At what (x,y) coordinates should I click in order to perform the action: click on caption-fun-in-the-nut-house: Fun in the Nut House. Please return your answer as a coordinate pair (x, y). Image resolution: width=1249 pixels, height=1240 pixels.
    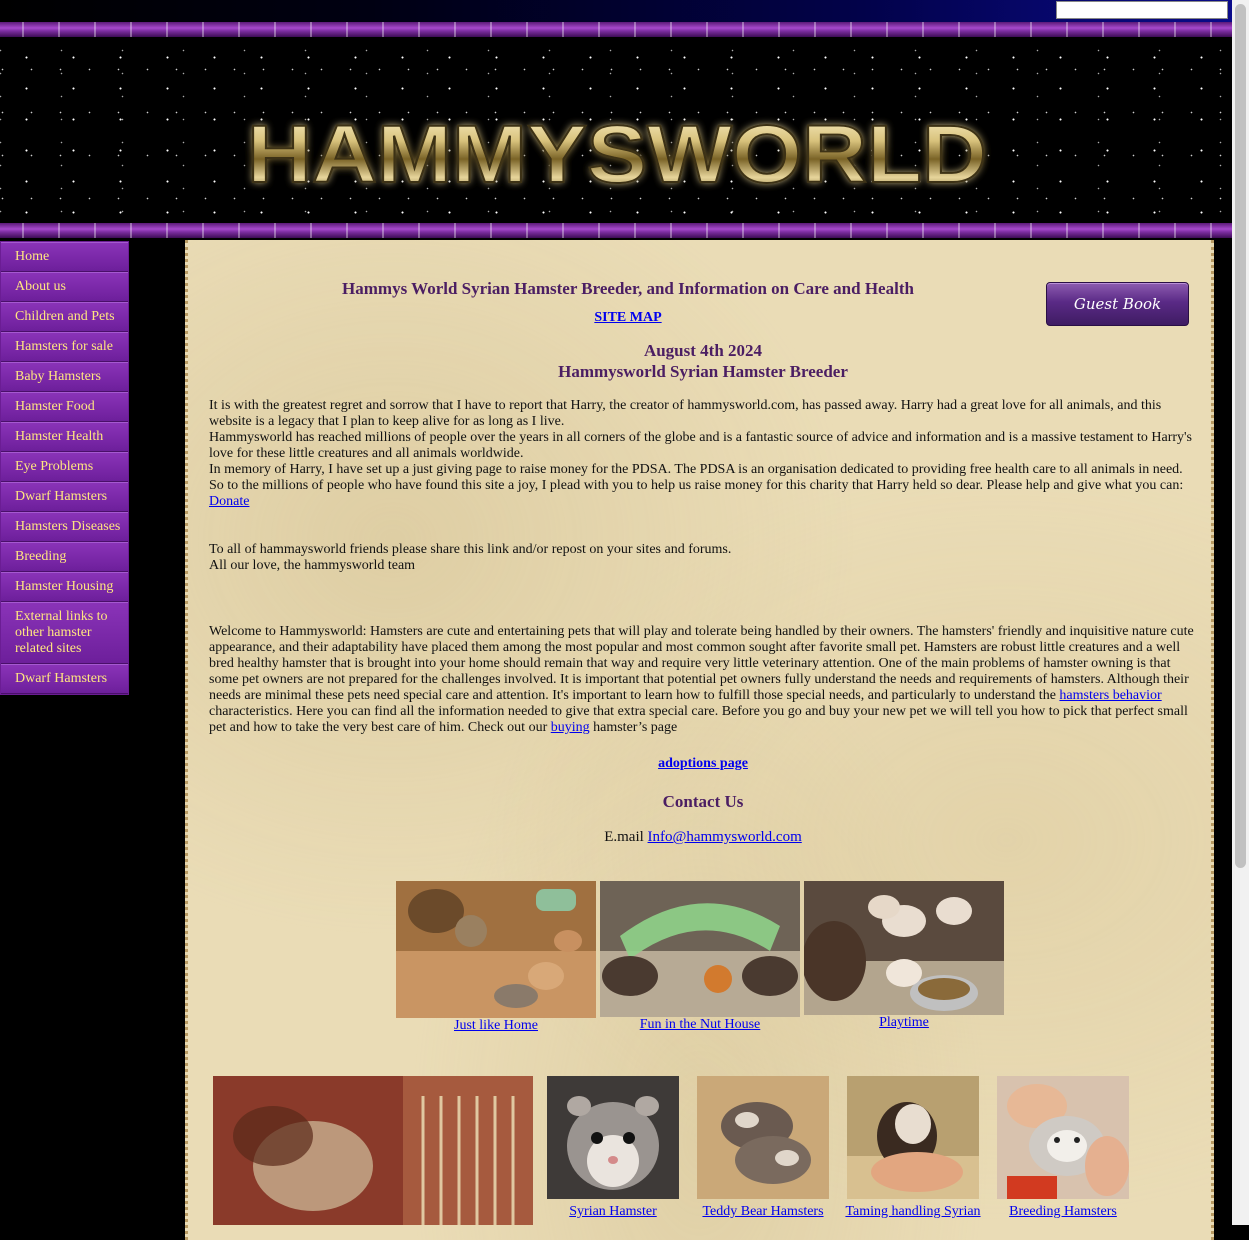
    Looking at the image, I should click on (700, 1025).